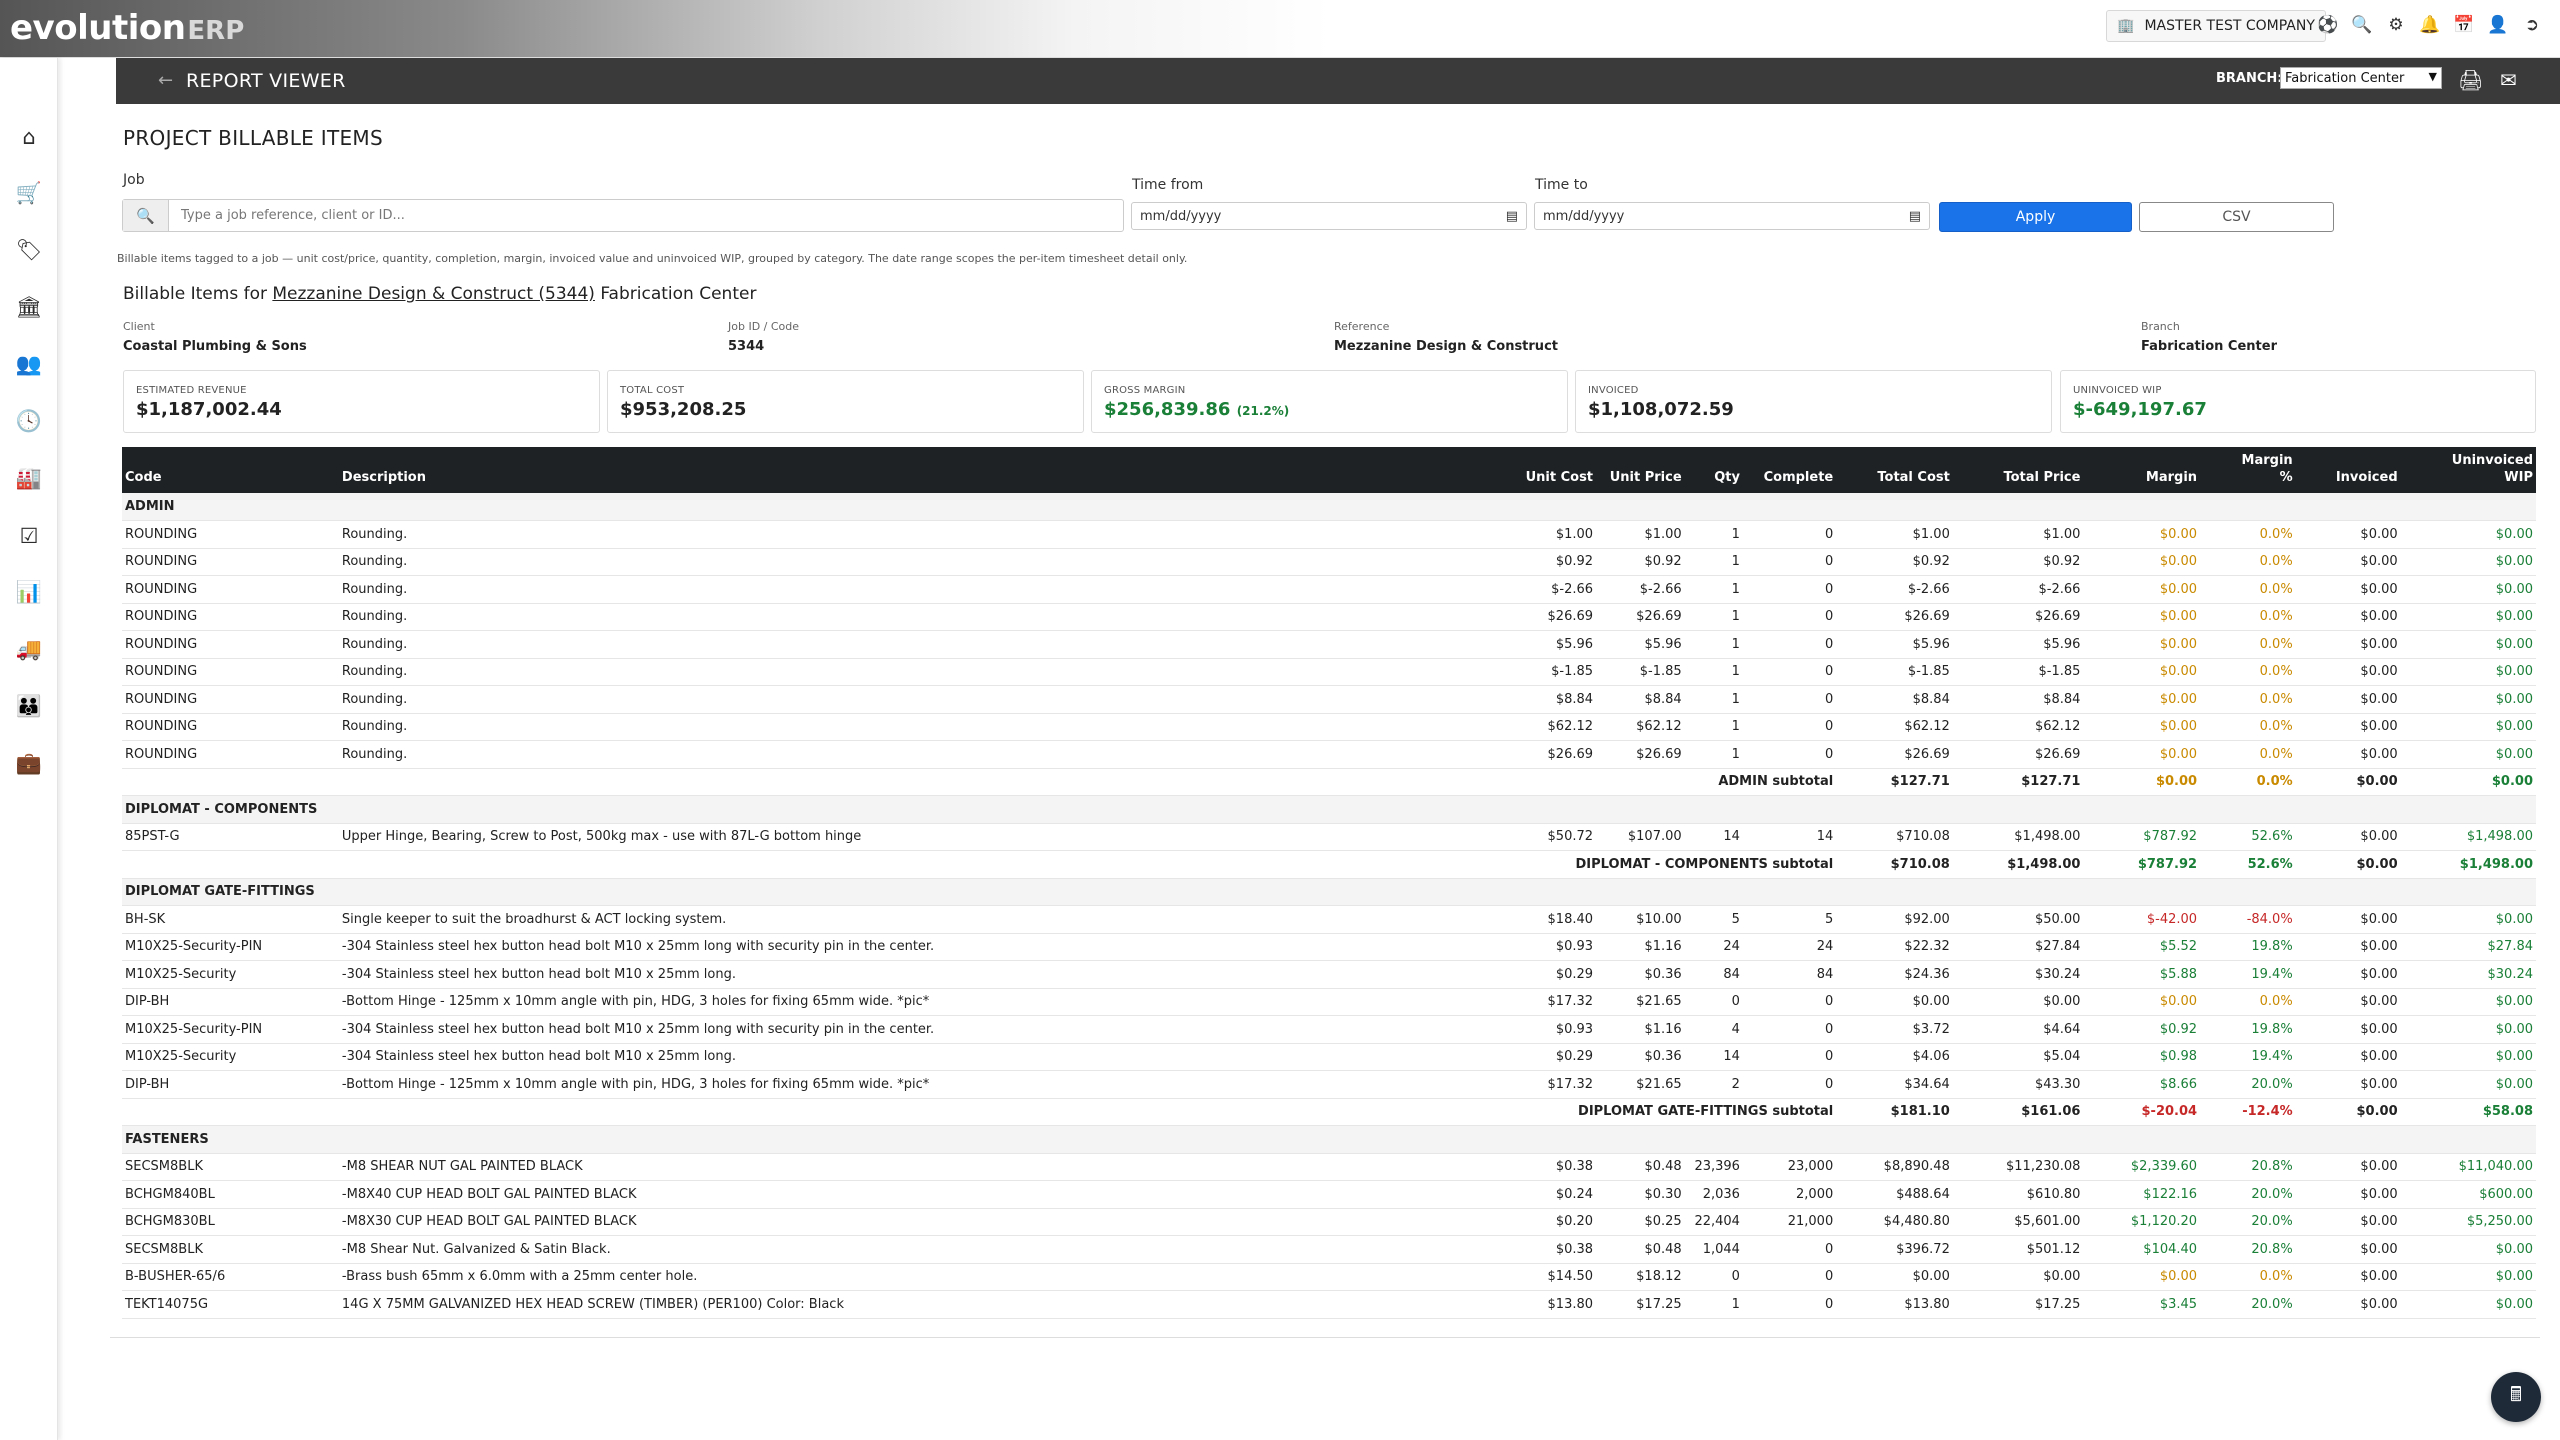 This screenshot has height=1440, width=2560. I want to click on sidebar-item-home: ⌂, so click(29, 136).